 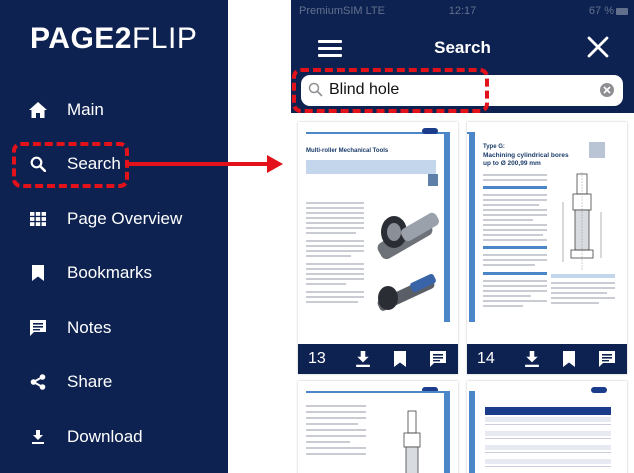 What do you see at coordinates (622, 11) in the screenshot?
I see `battery-icon` at bounding box center [622, 11].